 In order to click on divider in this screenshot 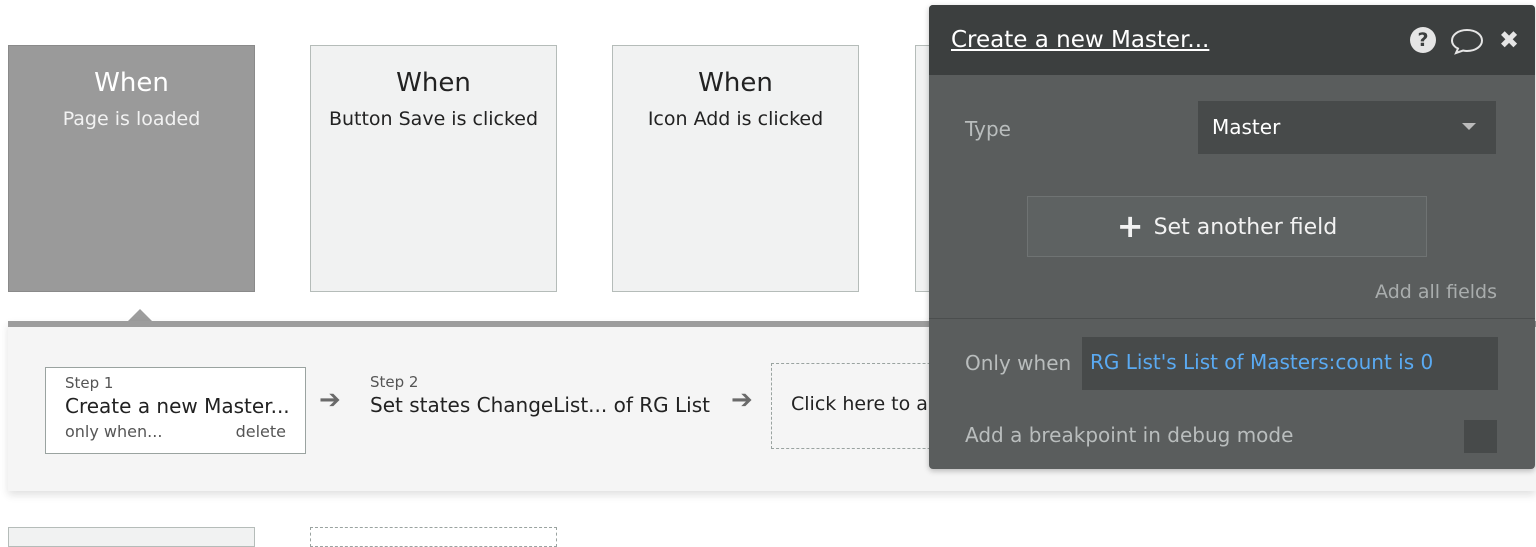, I will do `click(1232, 318)`.